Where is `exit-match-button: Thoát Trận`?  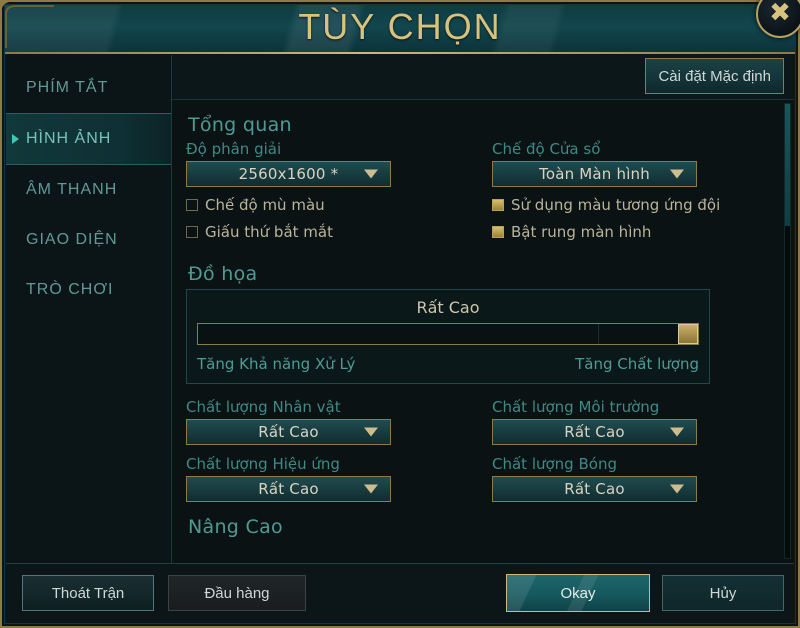
exit-match-button: Thoát Trận is located at coordinates (88, 593).